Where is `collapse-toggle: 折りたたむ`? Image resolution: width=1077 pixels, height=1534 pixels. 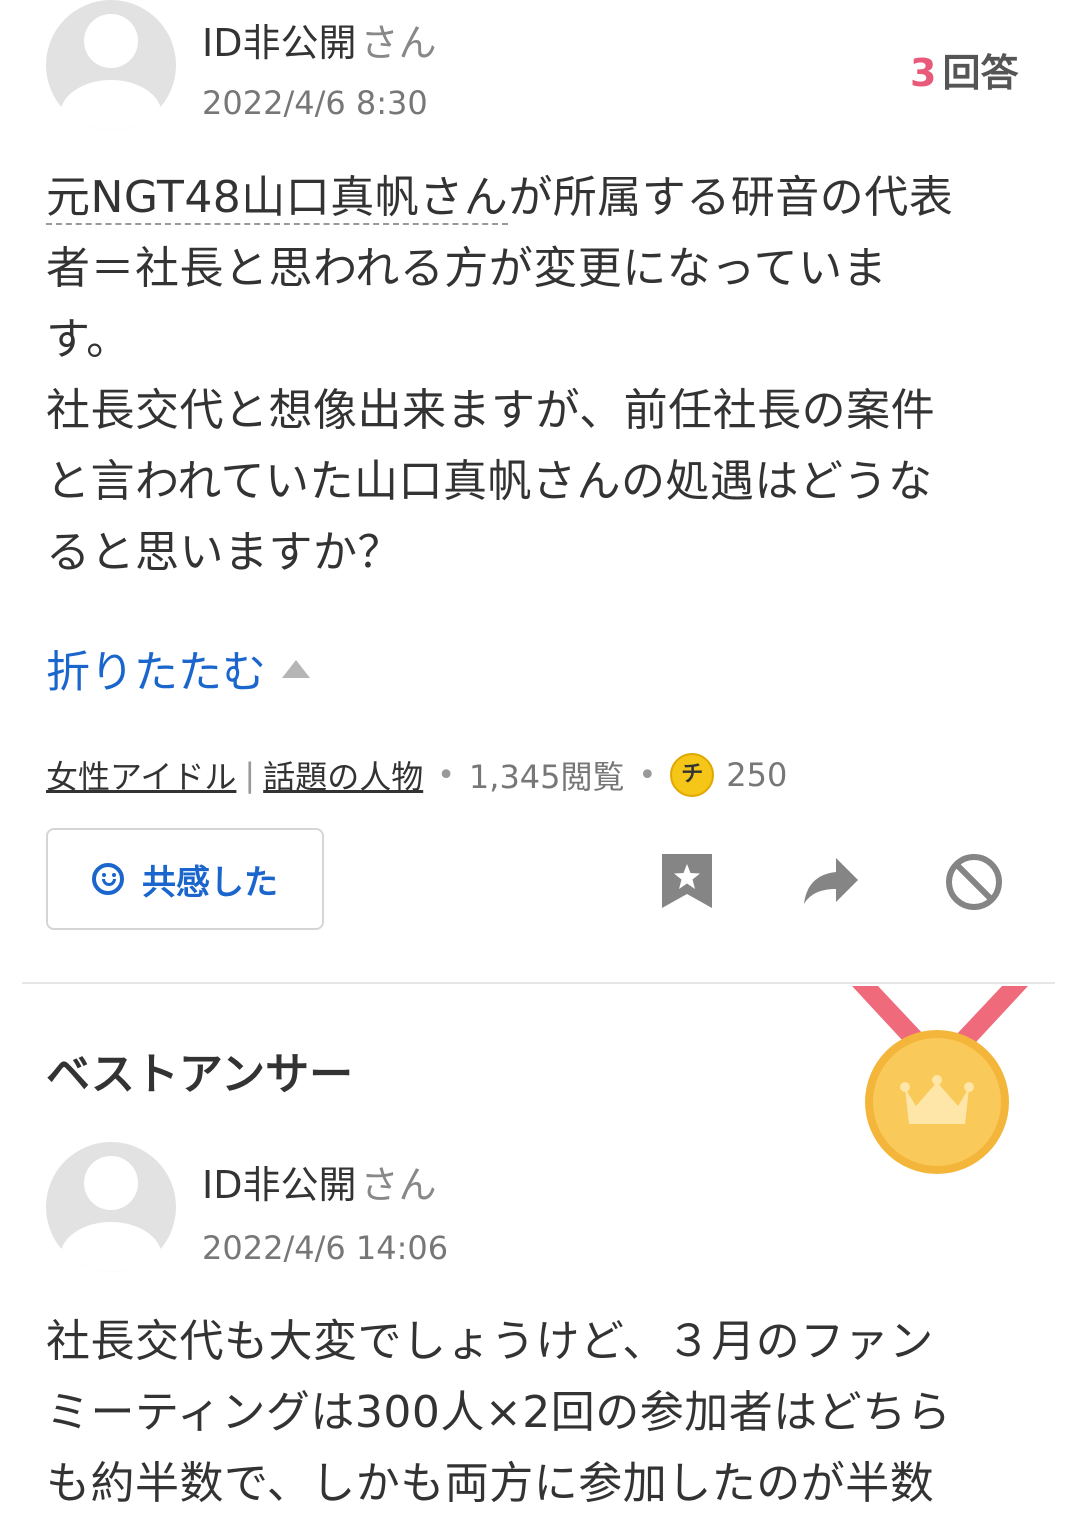
collapse-toggle: 折りたたむ is located at coordinates (178, 668).